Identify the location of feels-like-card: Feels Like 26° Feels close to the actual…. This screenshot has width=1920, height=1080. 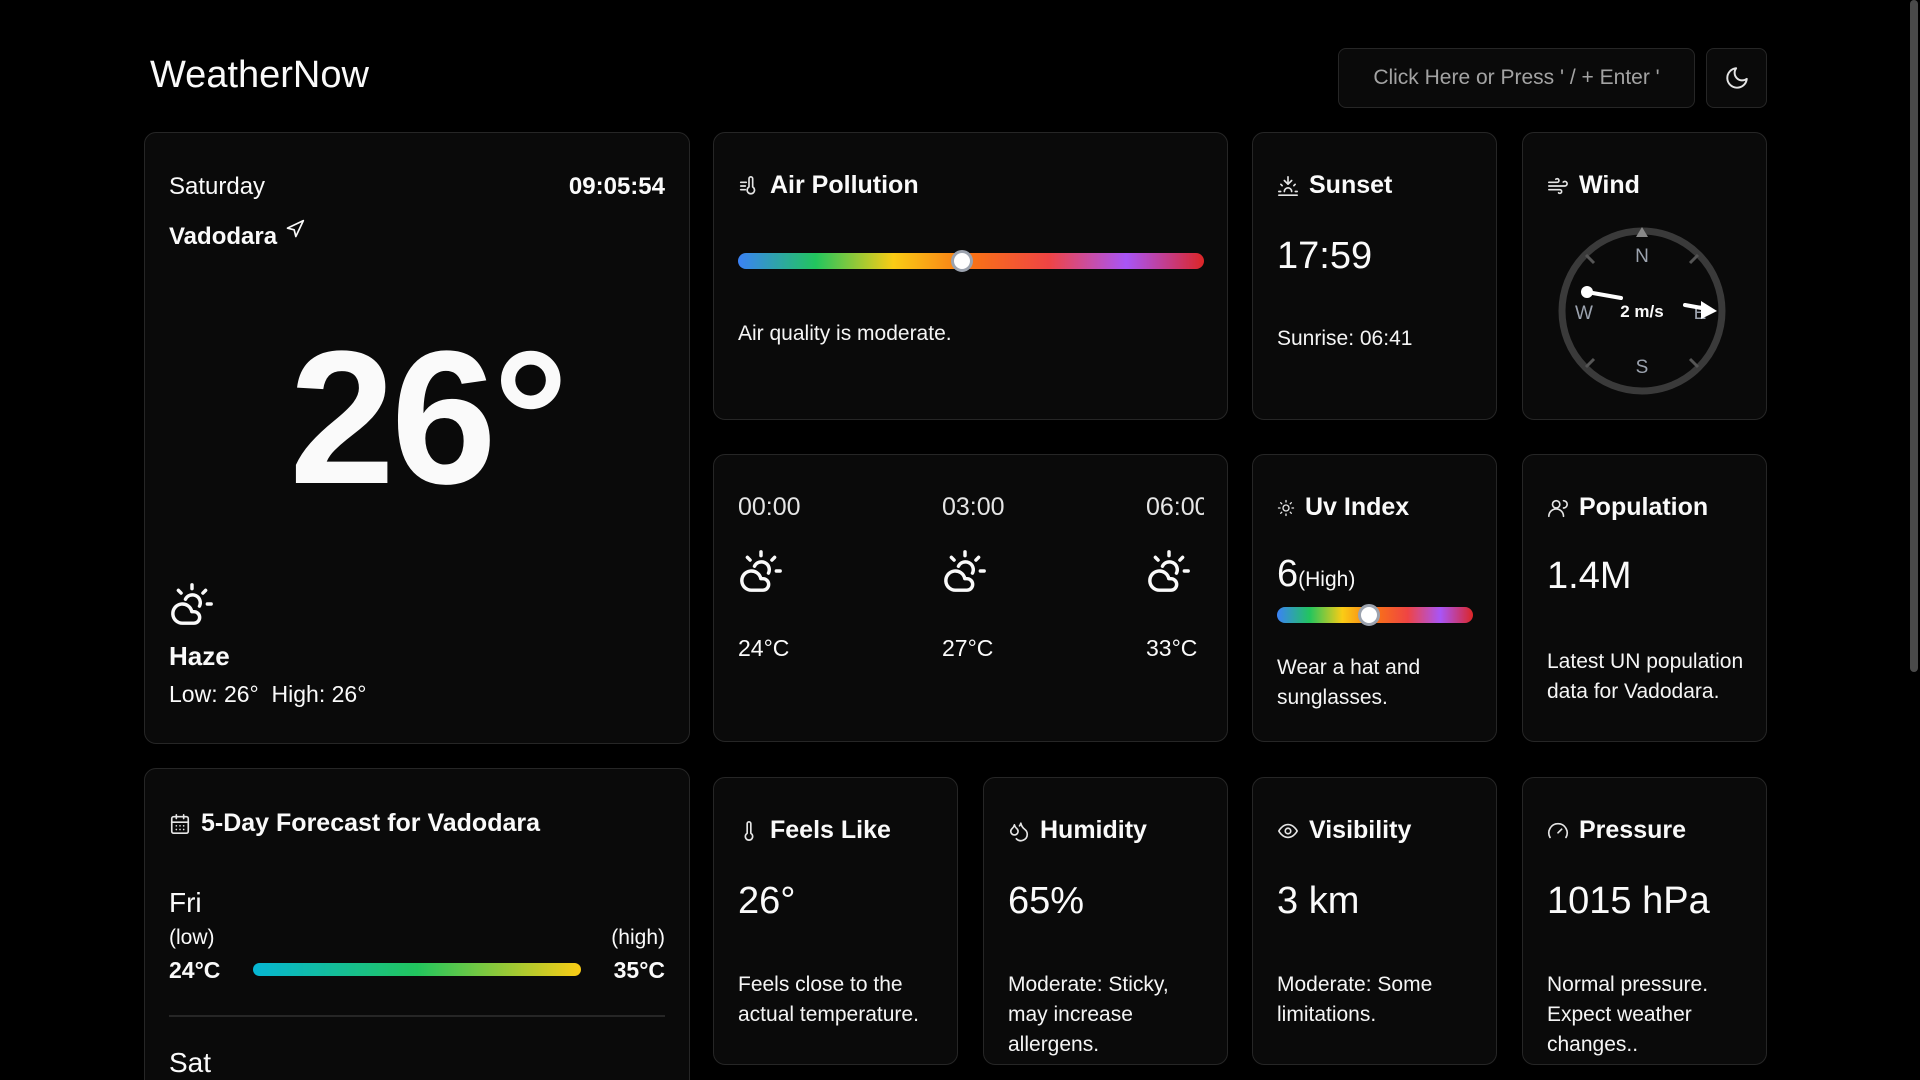
(835, 921).